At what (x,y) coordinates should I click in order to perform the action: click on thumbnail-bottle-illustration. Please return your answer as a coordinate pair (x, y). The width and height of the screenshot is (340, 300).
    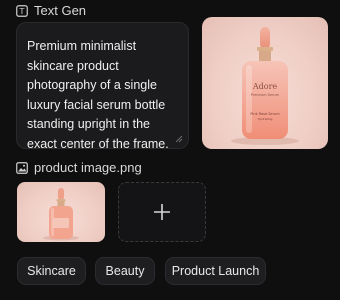
    Looking at the image, I should click on (61, 214).